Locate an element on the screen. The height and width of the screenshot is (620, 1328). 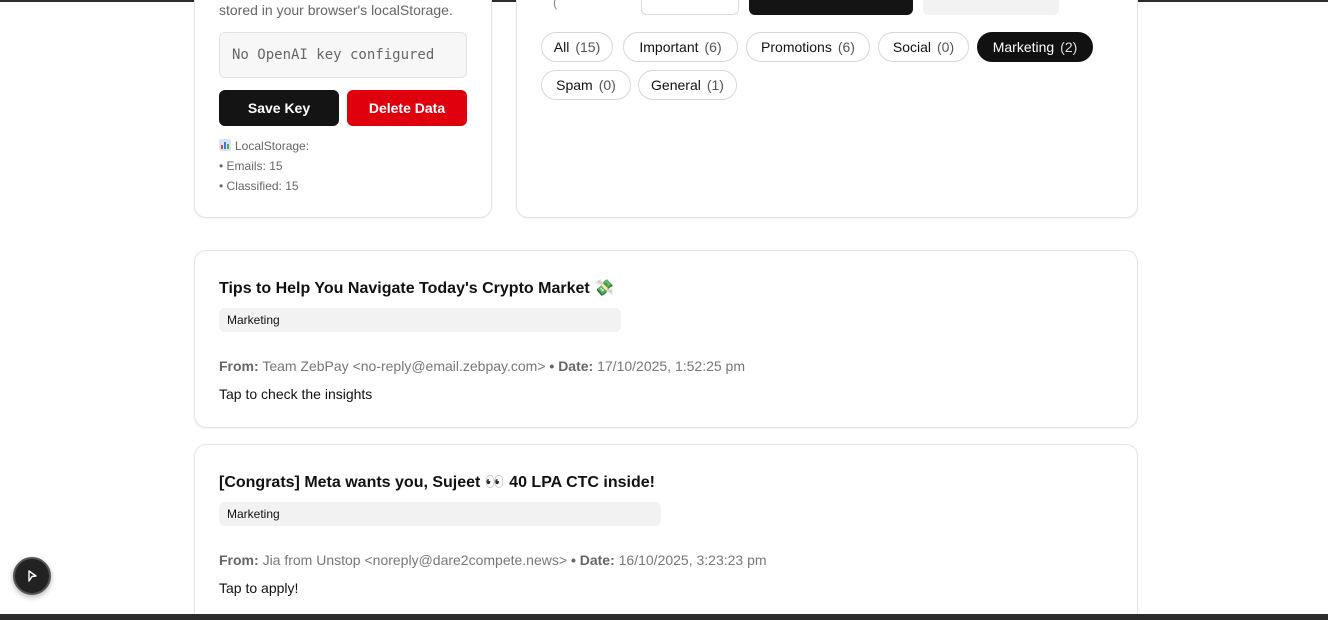
secondary-button is located at coordinates (991, 7).